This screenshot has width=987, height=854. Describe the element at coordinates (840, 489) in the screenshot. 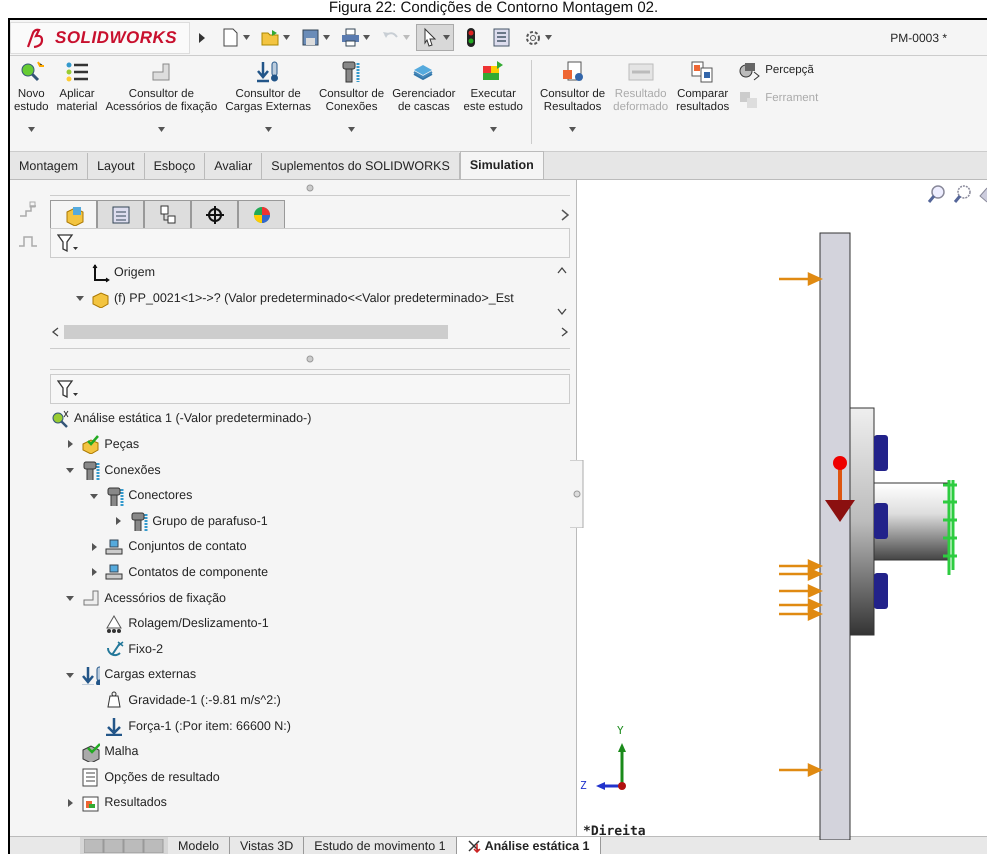

I see `gravity-arrow-icon` at that location.